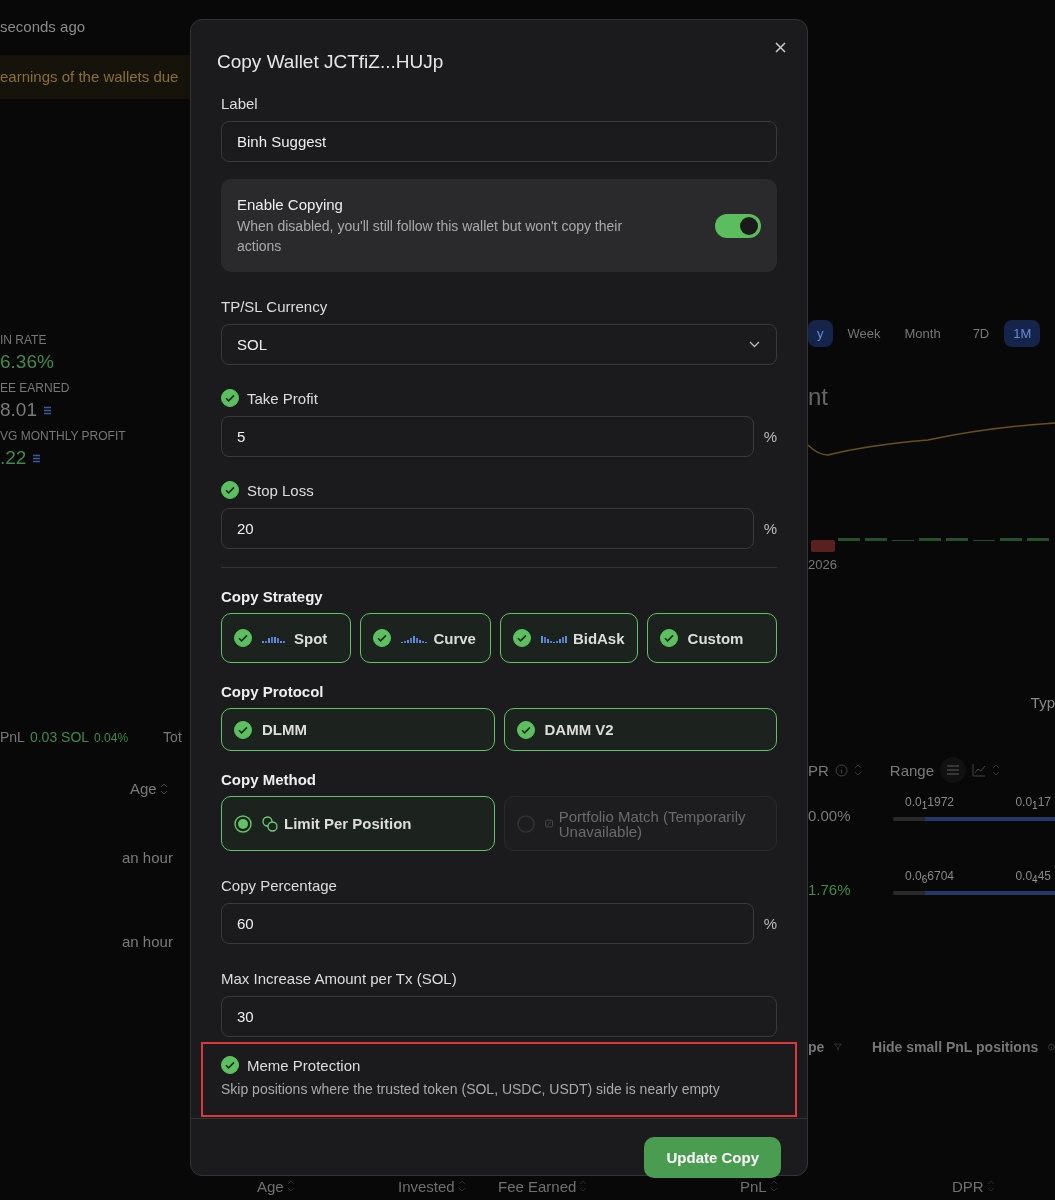 This screenshot has height=1200, width=1055. Describe the element at coordinates (12, 737) in the screenshot. I see `pnl-label: PnL` at that location.